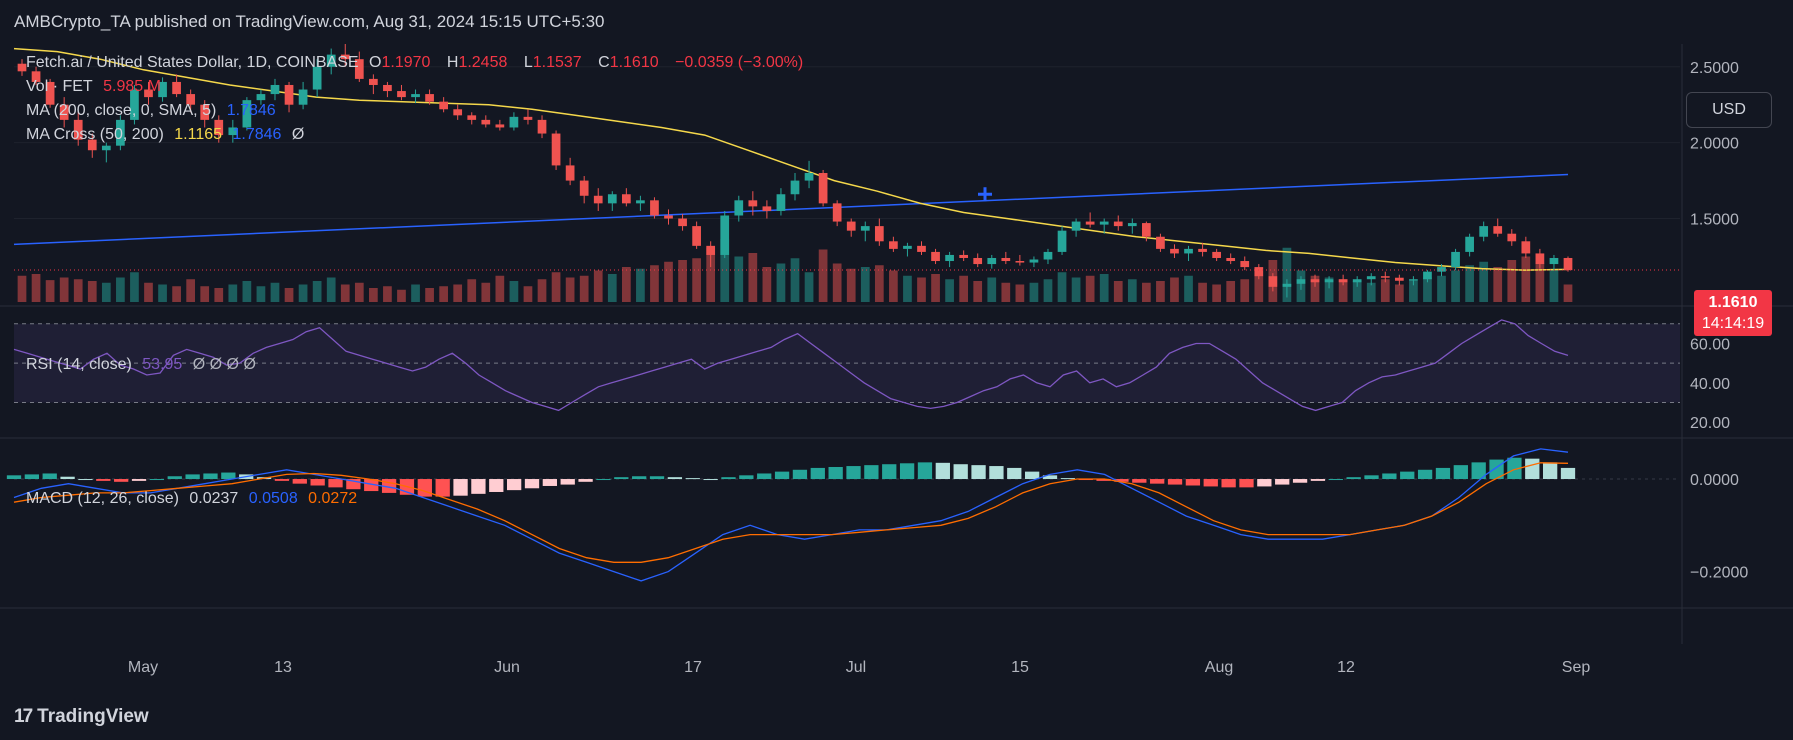  Describe the element at coordinates (144, 365) in the screenshot. I see `rsi-legend: RSI (14, close) 53.95 Ø Ø Ø Ø` at that location.